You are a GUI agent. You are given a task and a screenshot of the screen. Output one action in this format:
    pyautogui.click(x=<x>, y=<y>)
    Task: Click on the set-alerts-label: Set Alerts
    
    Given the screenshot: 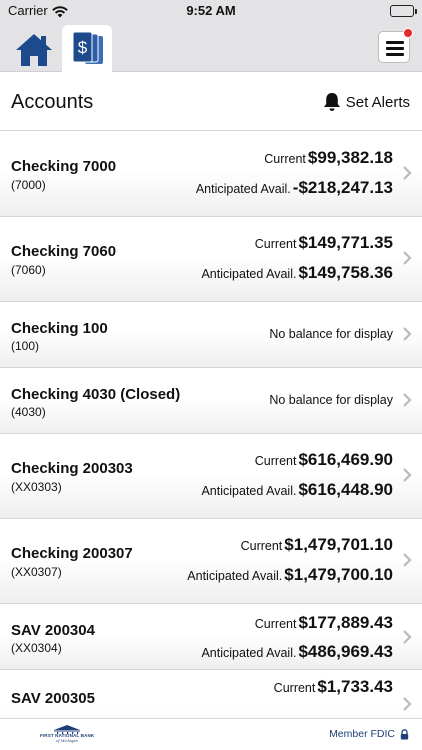 What is the action you would take?
    pyautogui.click(x=377, y=102)
    